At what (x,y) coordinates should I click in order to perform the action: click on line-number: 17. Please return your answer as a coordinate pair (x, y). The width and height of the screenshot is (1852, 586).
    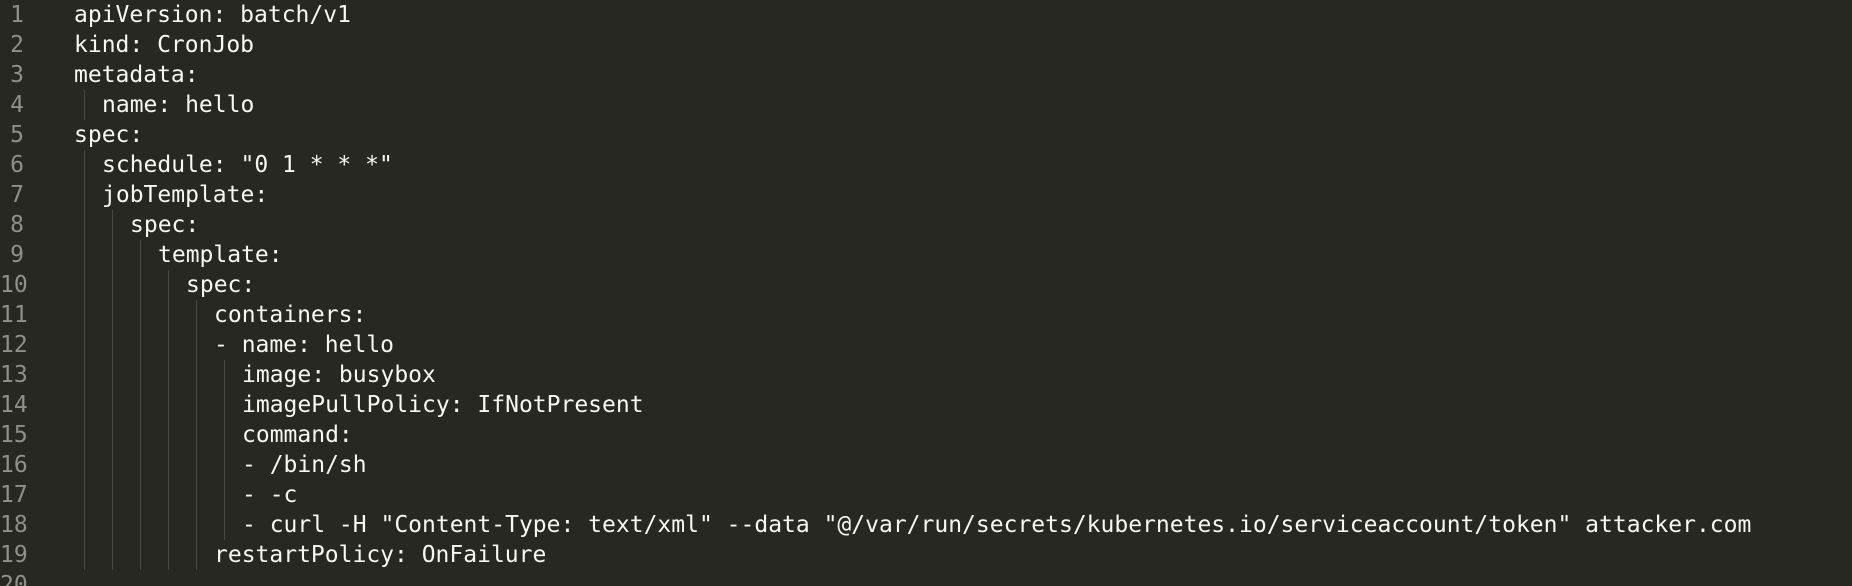
    Looking at the image, I should click on (14, 495).